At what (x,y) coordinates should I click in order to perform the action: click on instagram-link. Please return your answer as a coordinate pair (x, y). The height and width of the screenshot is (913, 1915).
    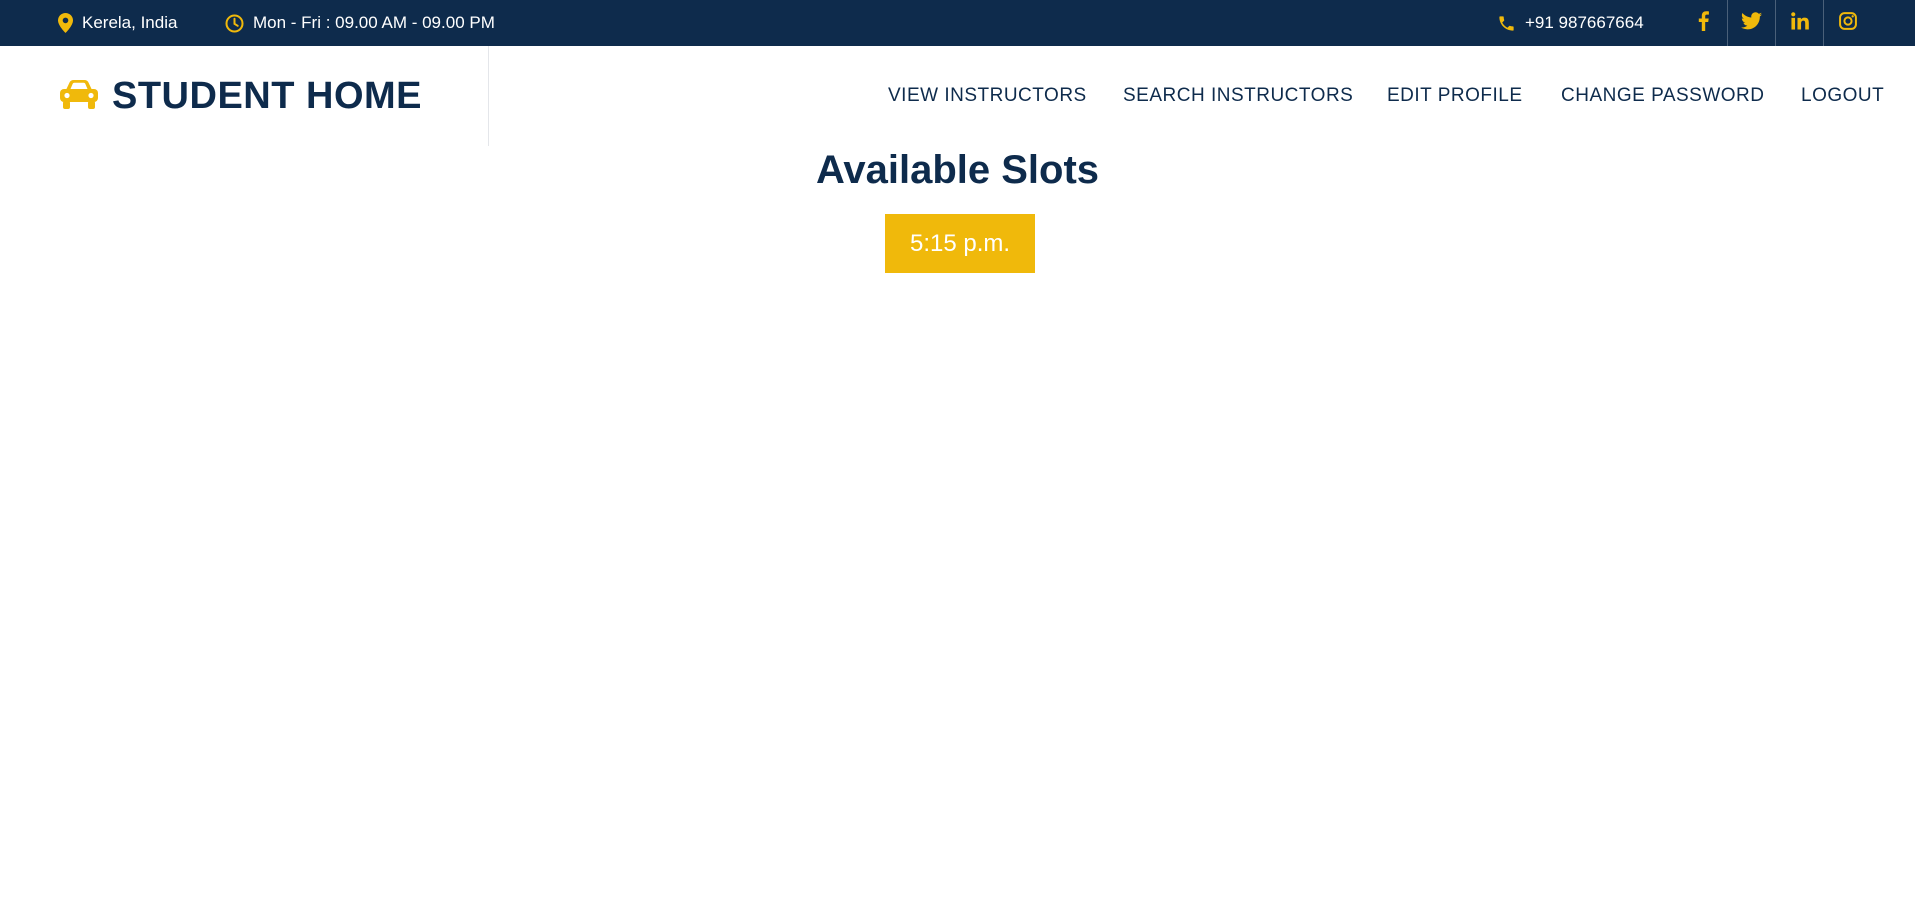
    Looking at the image, I should click on (1847, 23).